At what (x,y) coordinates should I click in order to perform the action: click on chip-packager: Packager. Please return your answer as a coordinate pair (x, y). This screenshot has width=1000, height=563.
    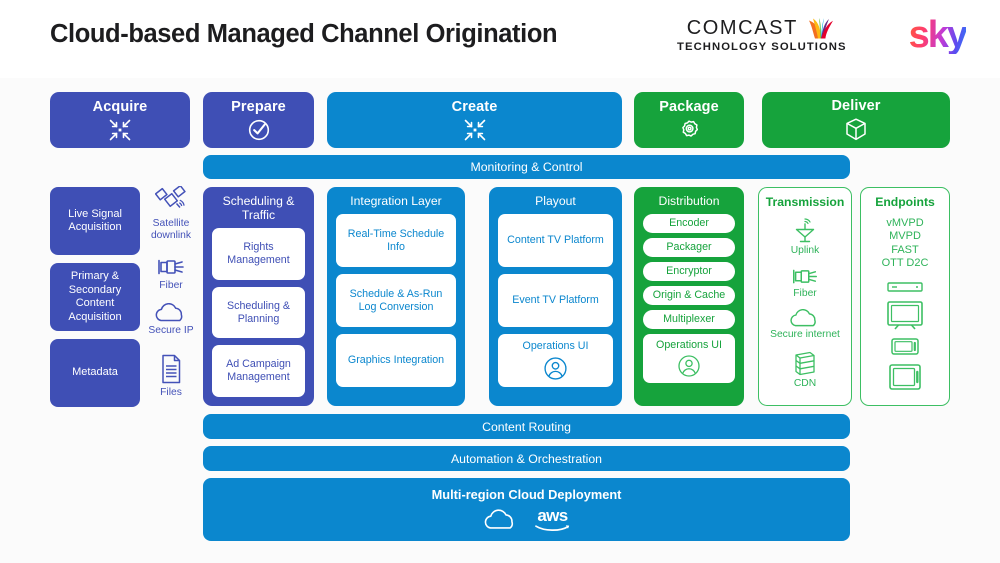
    Looking at the image, I should click on (689, 247).